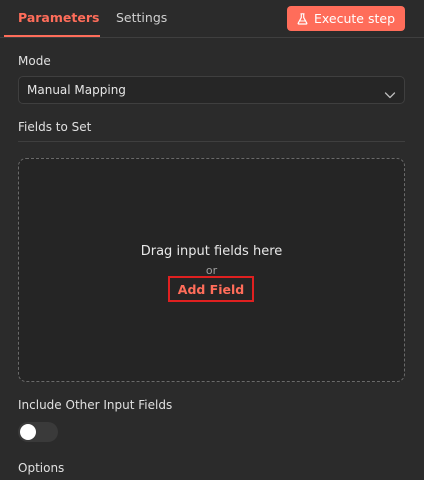 The width and height of the screenshot is (424, 480). I want to click on active-tab-indicator, so click(52, 36).